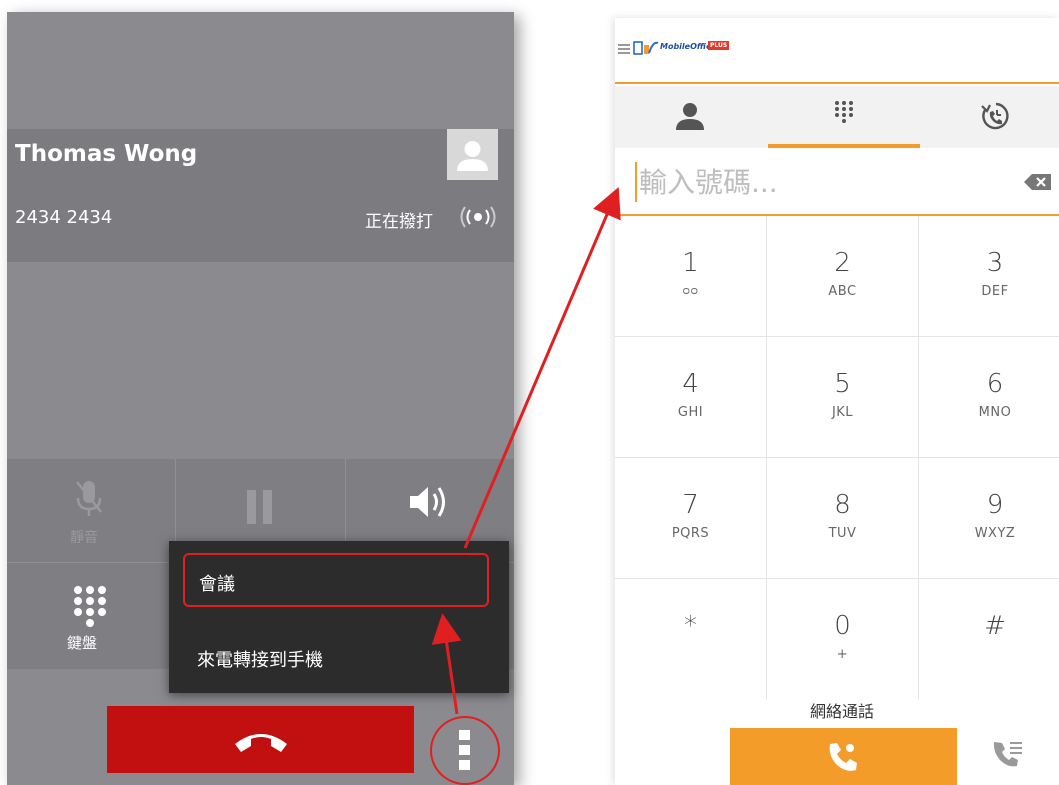 The image size is (1059, 785). I want to click on key-5: 5 JKL, so click(843, 397).